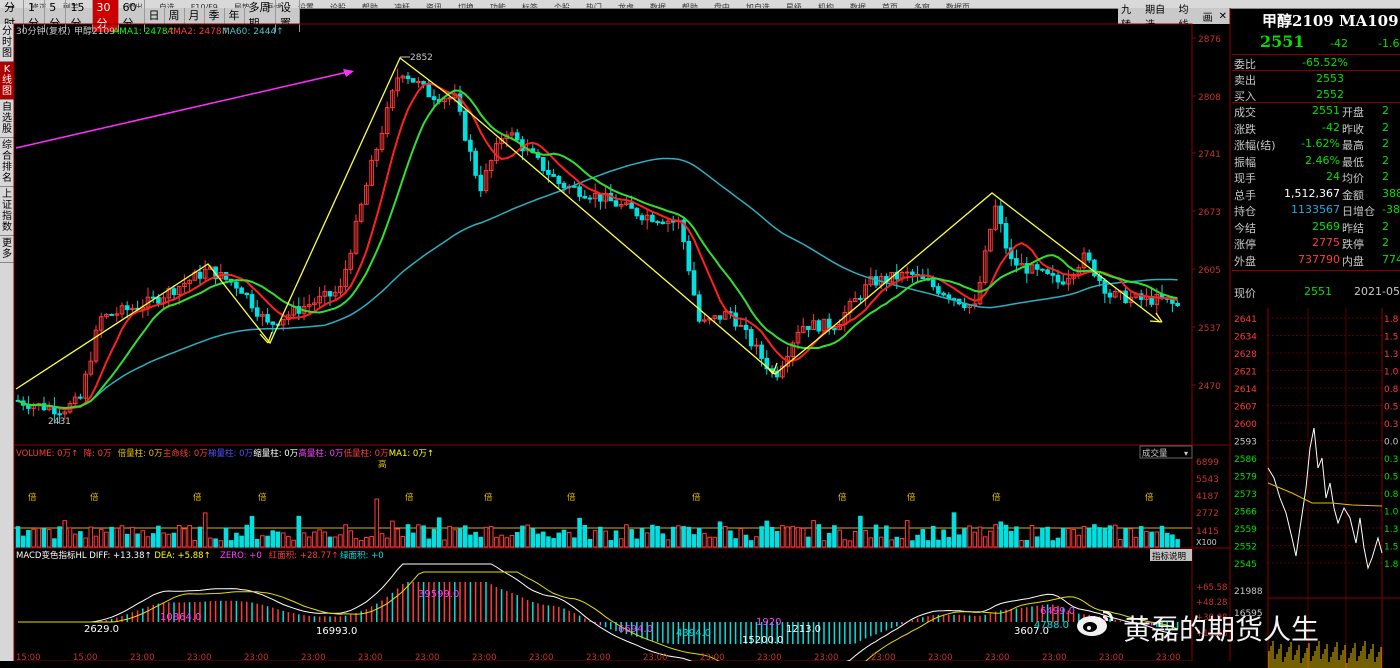 The image size is (1400, 668). Describe the element at coordinates (1391, 209) in the screenshot. I see `quote-value: -38` at that location.